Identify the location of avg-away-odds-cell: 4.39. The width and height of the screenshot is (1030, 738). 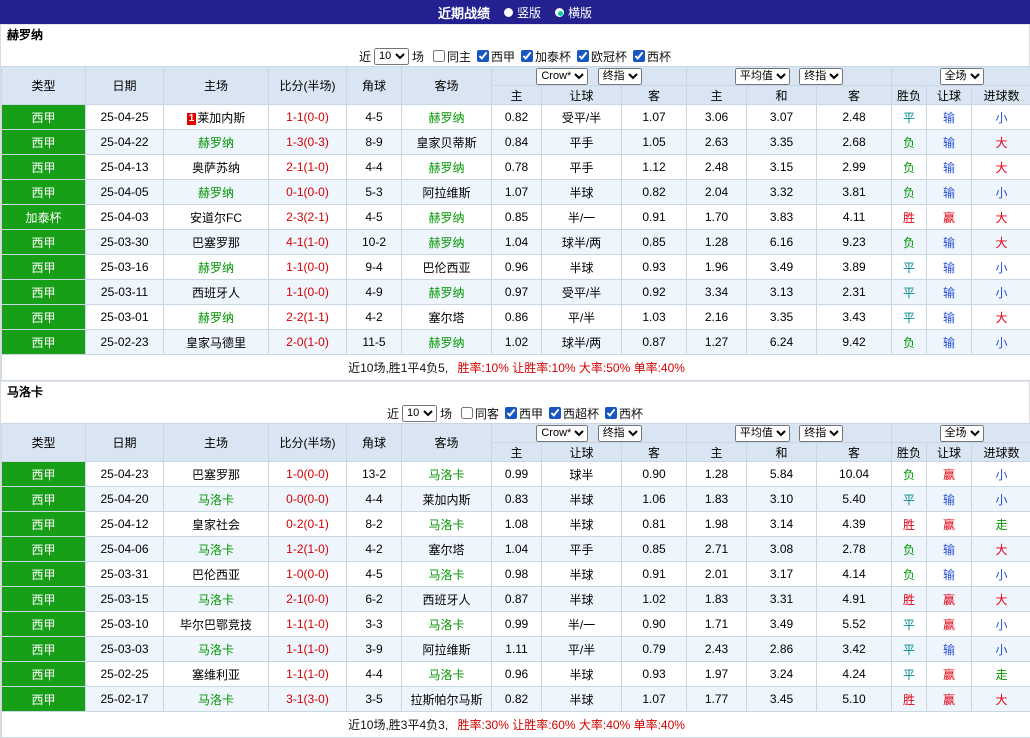
(854, 524).